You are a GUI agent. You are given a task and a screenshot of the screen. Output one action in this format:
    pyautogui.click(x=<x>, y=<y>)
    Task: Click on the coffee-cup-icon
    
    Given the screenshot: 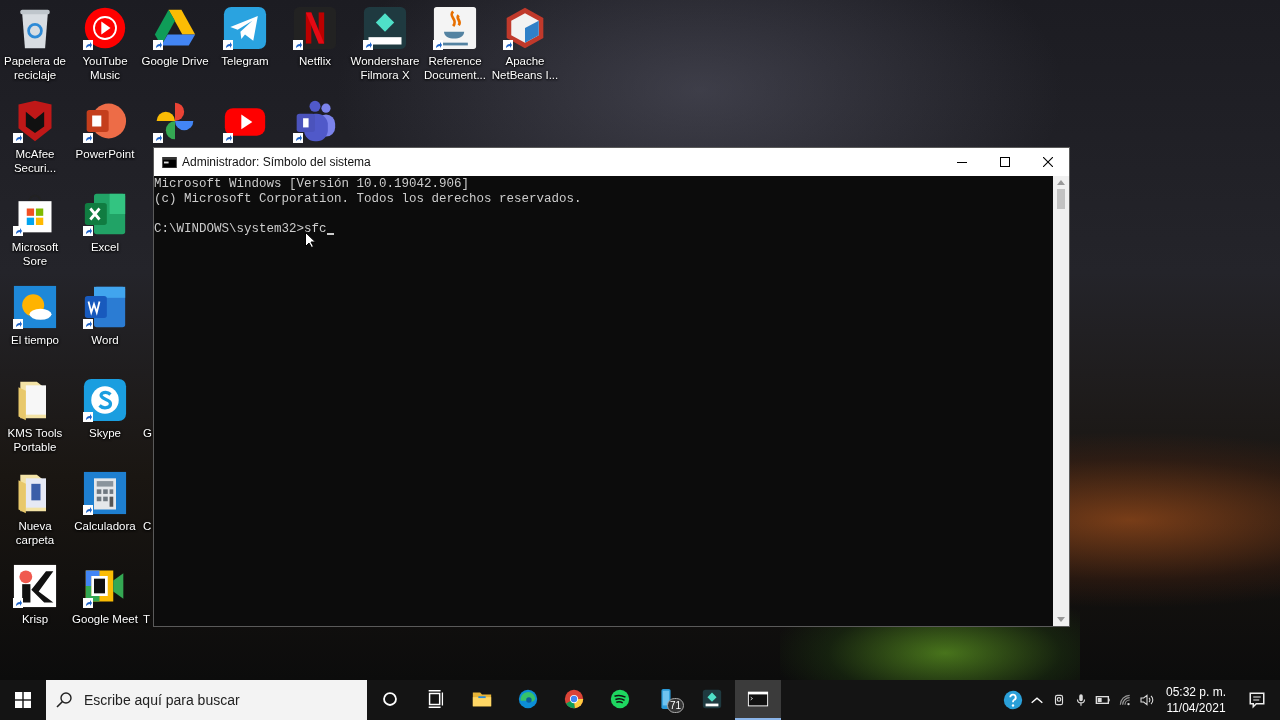 What is the action you would take?
    pyautogui.click(x=455, y=28)
    